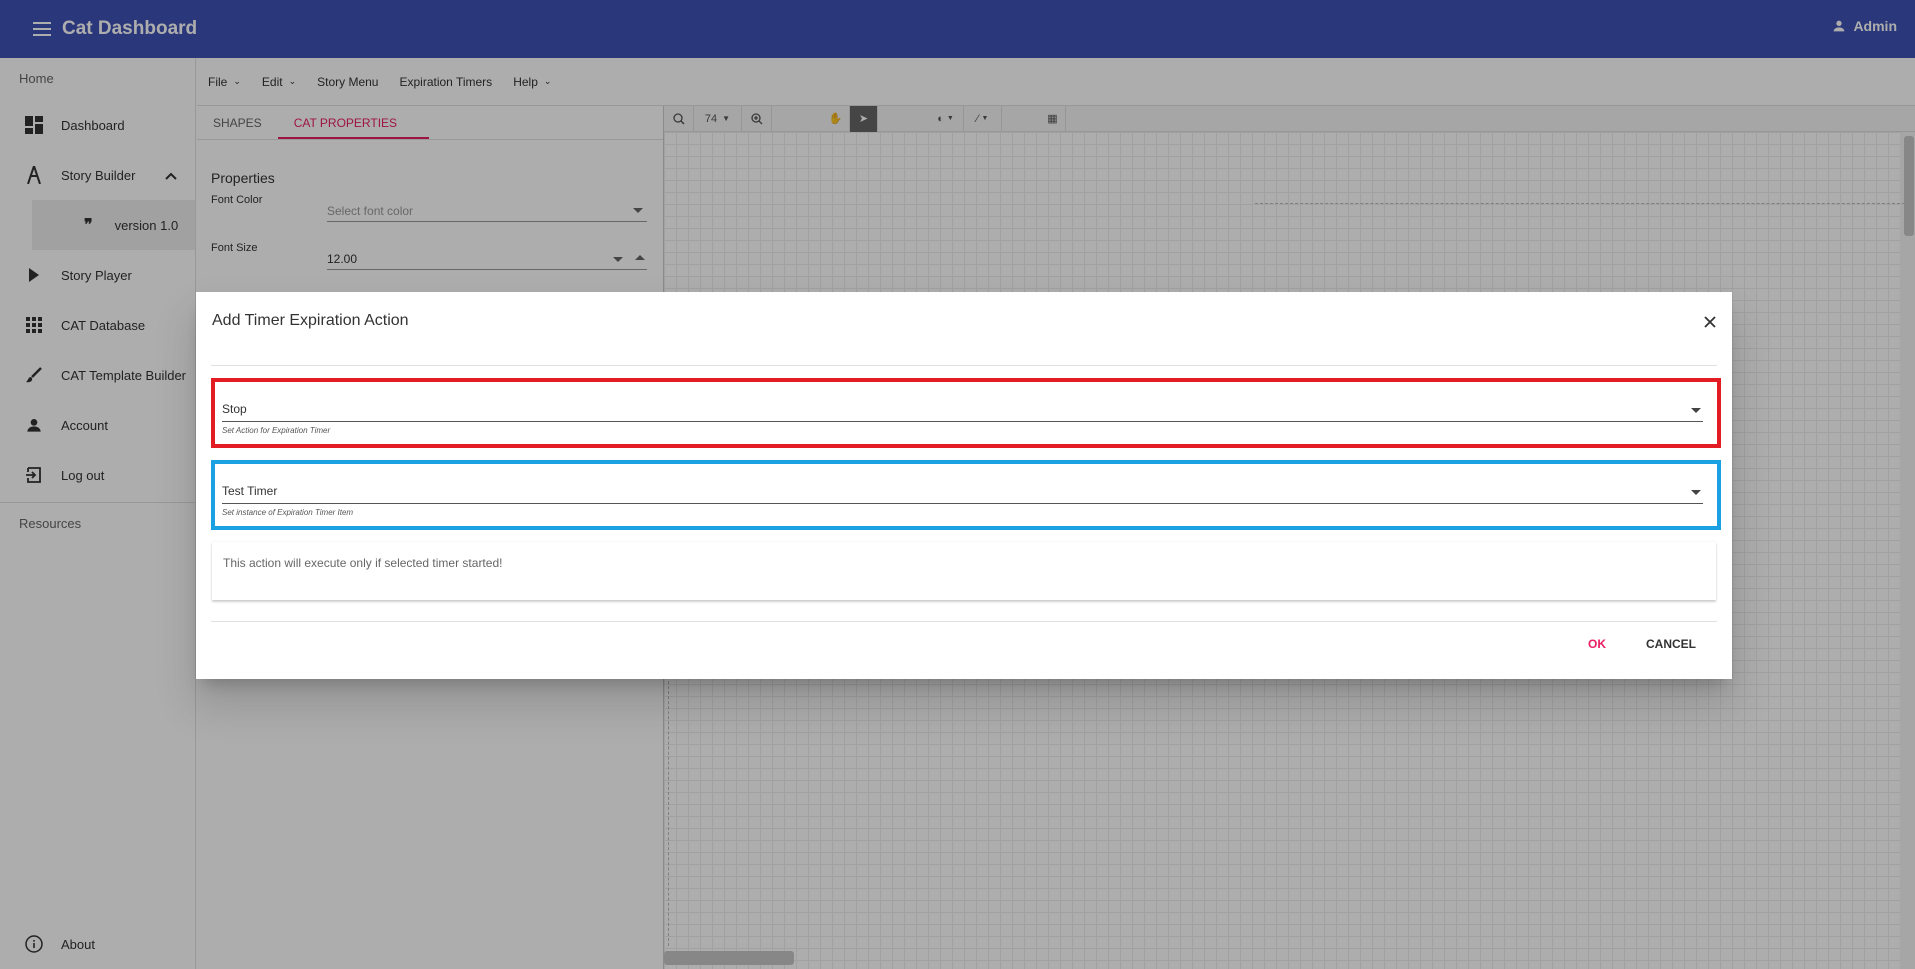  I want to click on cancel-button: CANCEL, so click(1671, 644).